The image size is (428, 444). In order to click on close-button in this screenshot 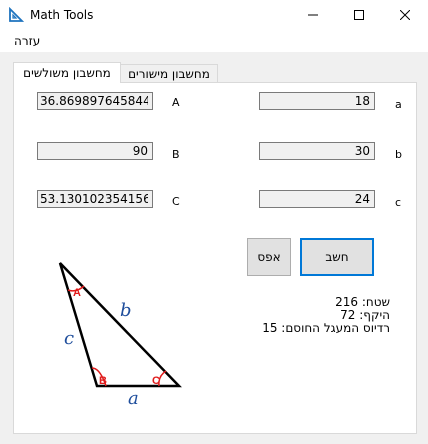, I will do `click(405, 15)`.